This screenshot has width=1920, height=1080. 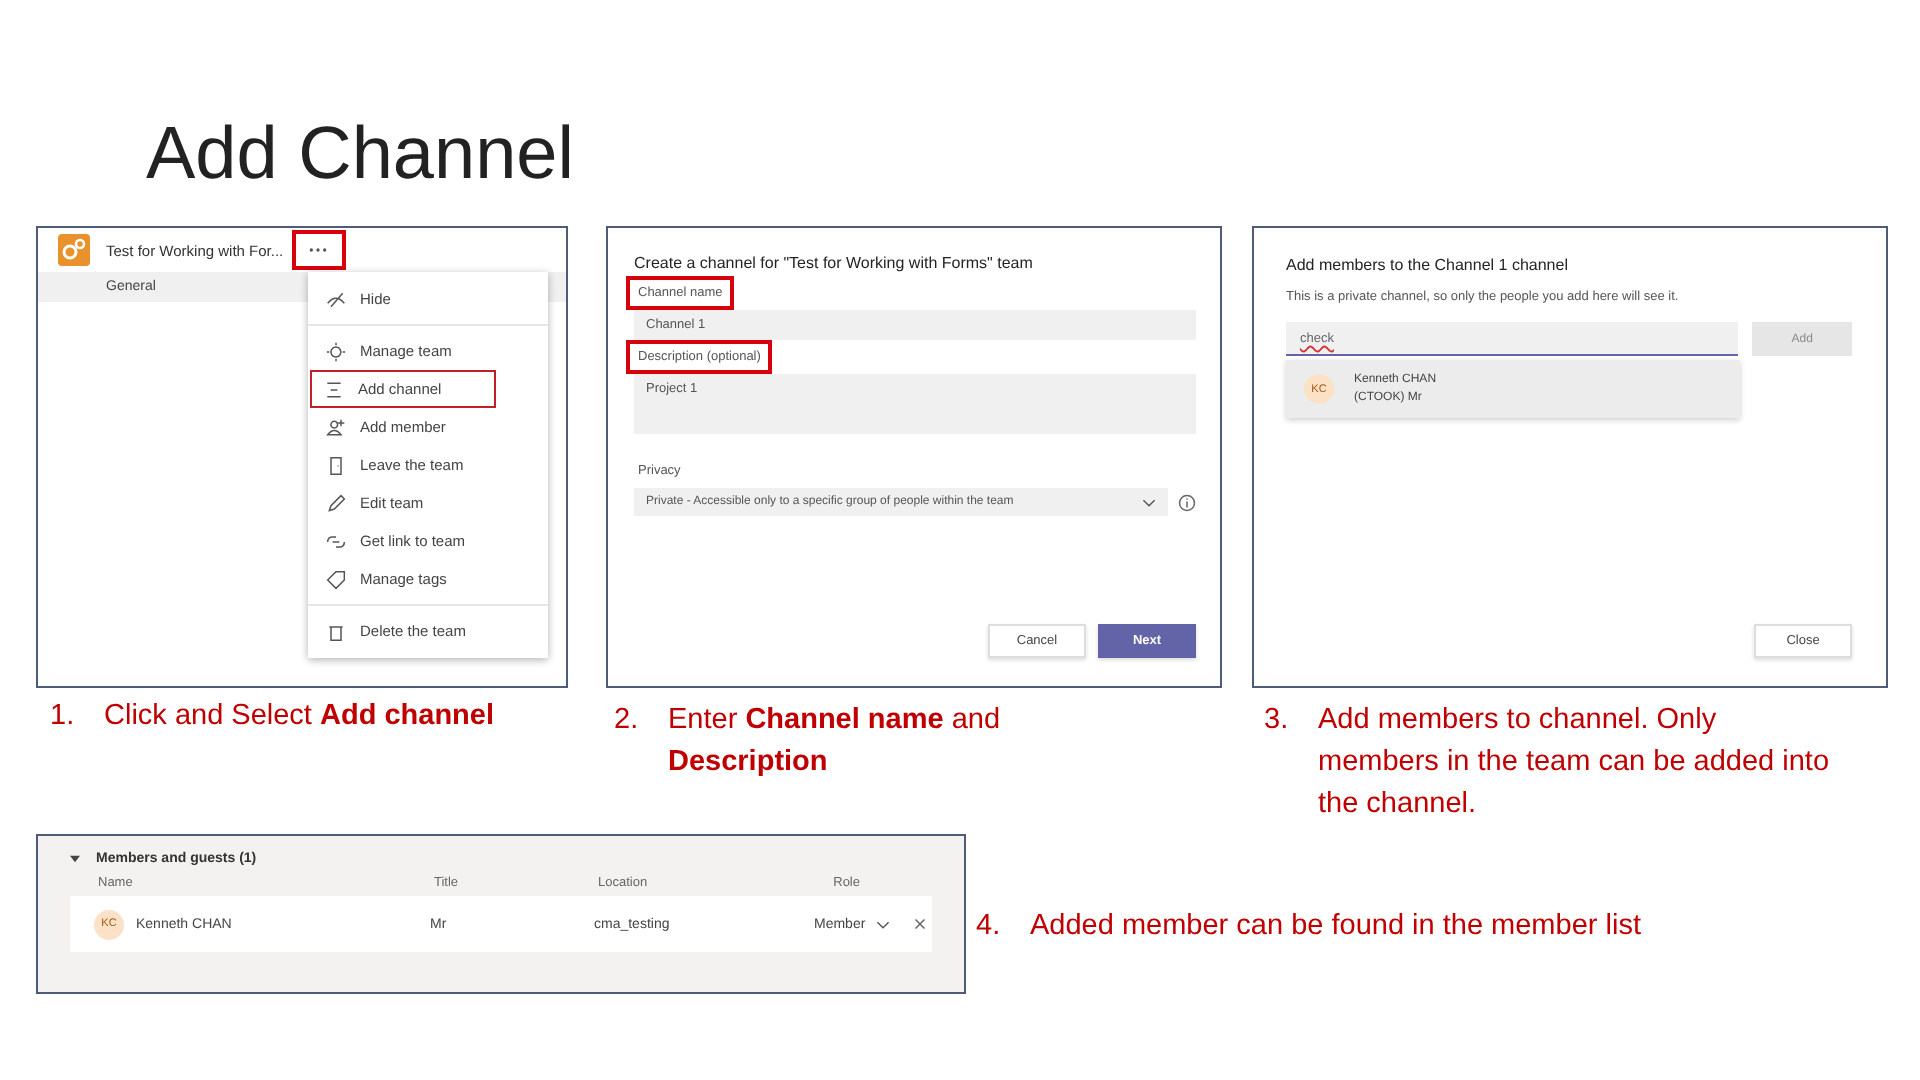 I want to click on step-number: 1., so click(x=63, y=717).